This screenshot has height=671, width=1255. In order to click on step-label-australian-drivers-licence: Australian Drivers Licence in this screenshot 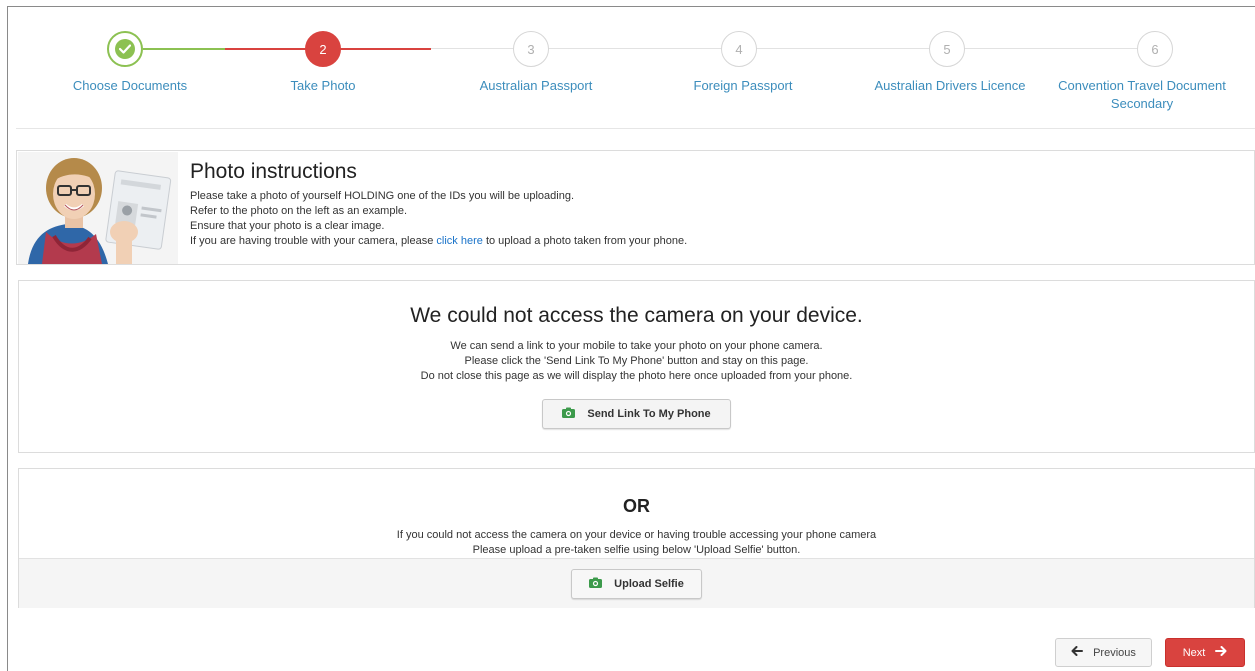, I will do `click(950, 86)`.